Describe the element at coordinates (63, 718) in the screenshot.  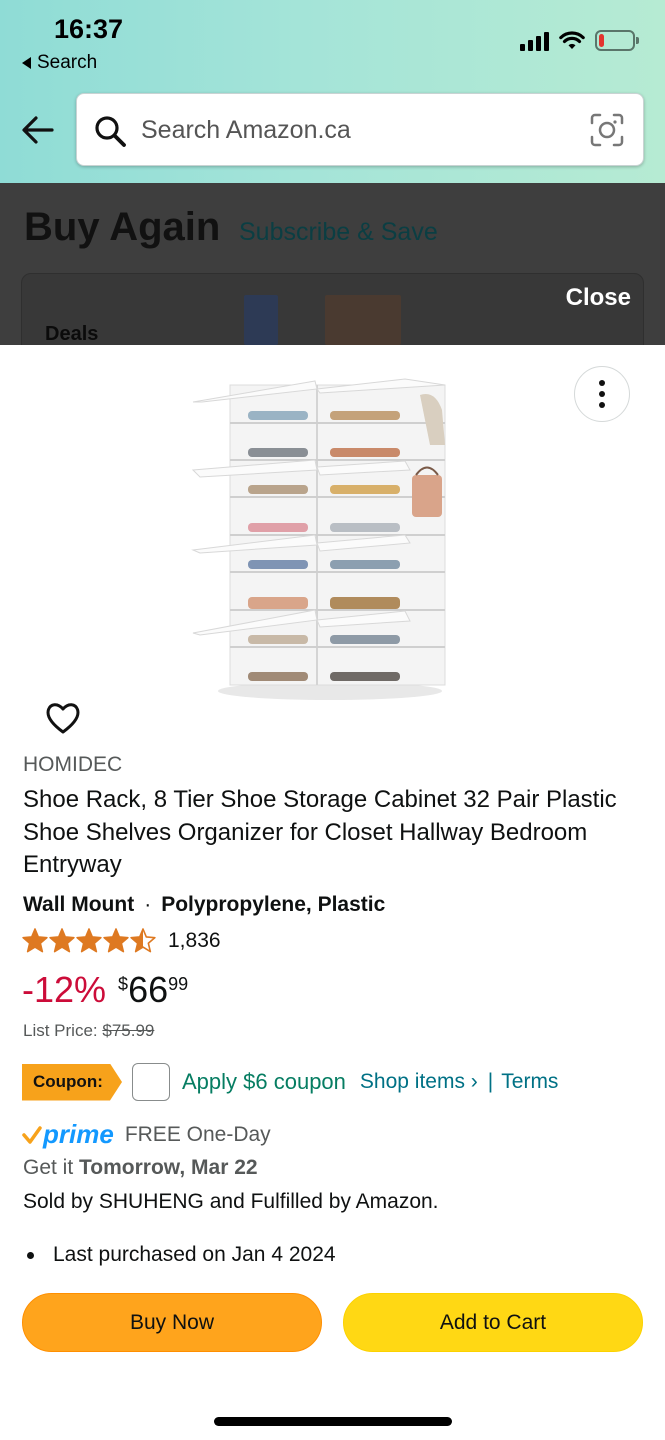
I see `heart-icon` at that location.